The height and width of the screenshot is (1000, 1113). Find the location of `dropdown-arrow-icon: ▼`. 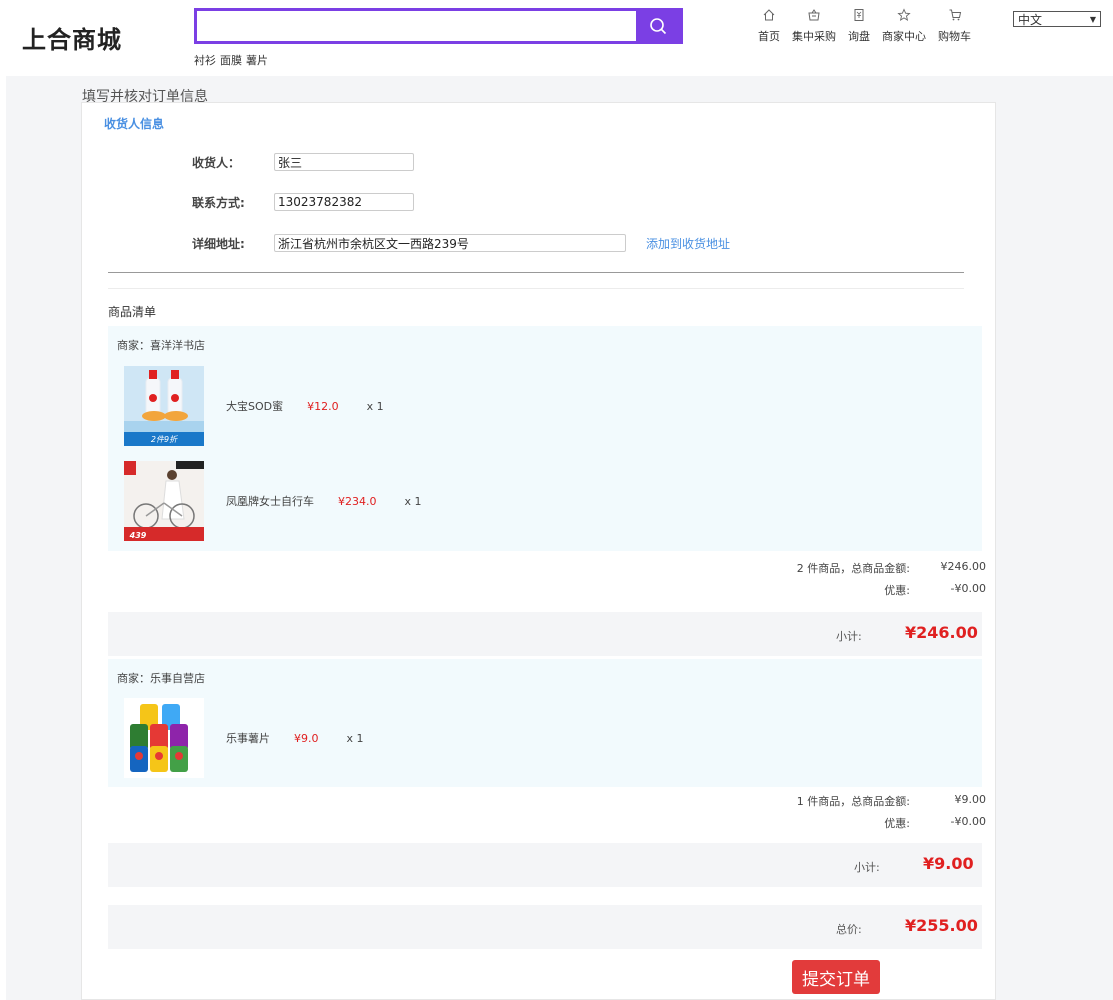

dropdown-arrow-icon: ▼ is located at coordinates (1092, 19).